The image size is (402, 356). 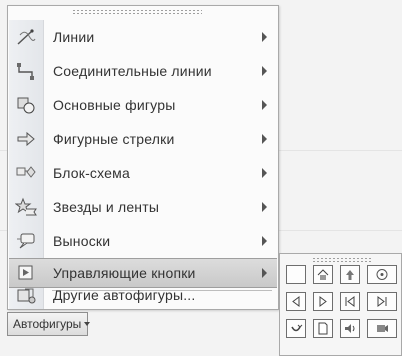 What do you see at coordinates (137, 12) in the screenshot?
I see `menu-drag-grip` at bounding box center [137, 12].